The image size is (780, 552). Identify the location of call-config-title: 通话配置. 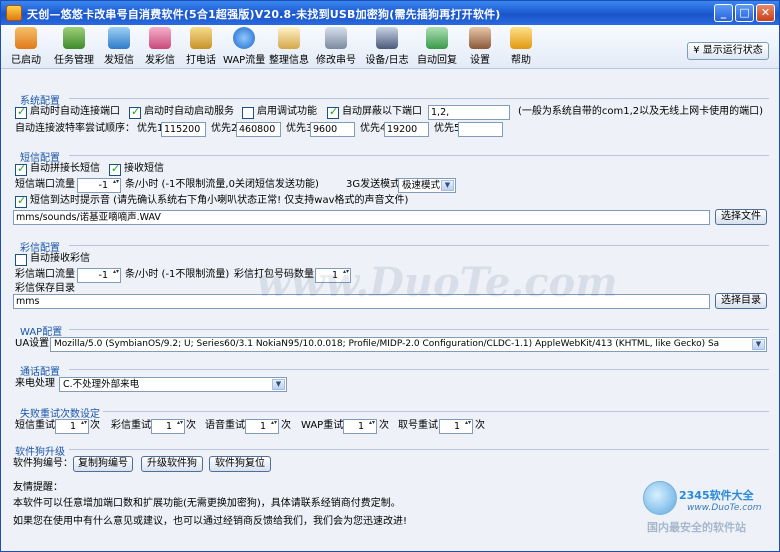
(40, 372).